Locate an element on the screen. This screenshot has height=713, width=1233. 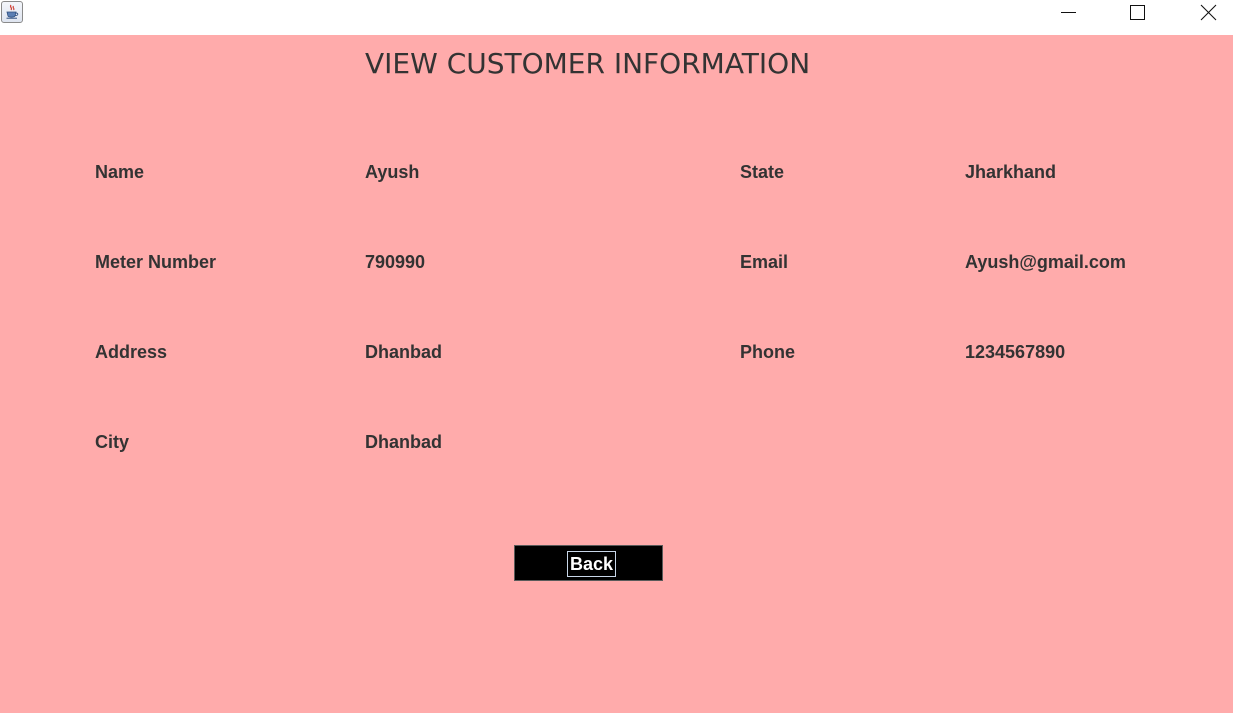
close-icon is located at coordinates (1208, 12).